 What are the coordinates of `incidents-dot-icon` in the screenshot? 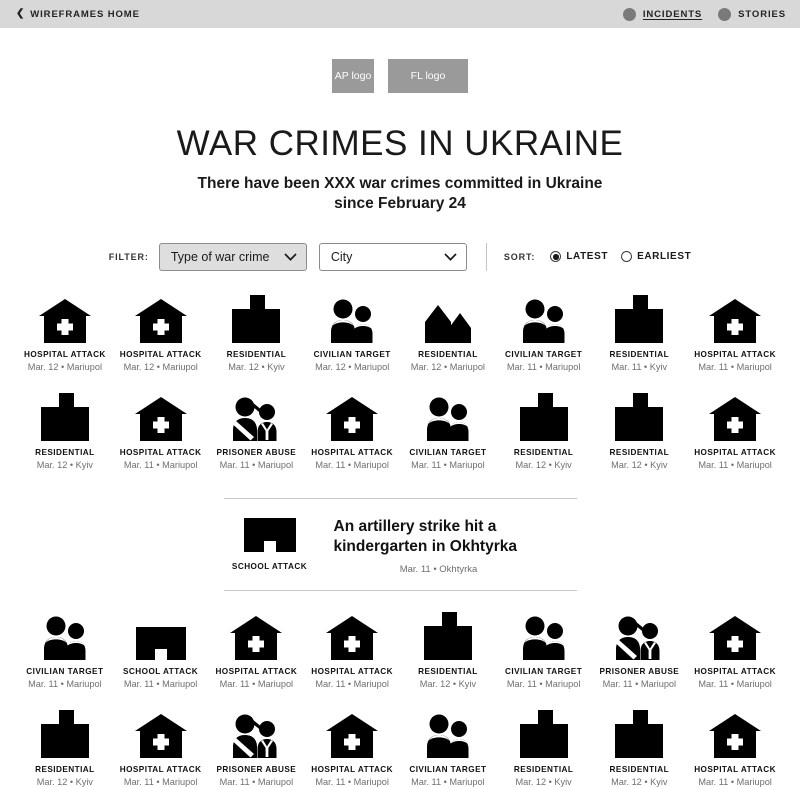 It's located at (629, 14).